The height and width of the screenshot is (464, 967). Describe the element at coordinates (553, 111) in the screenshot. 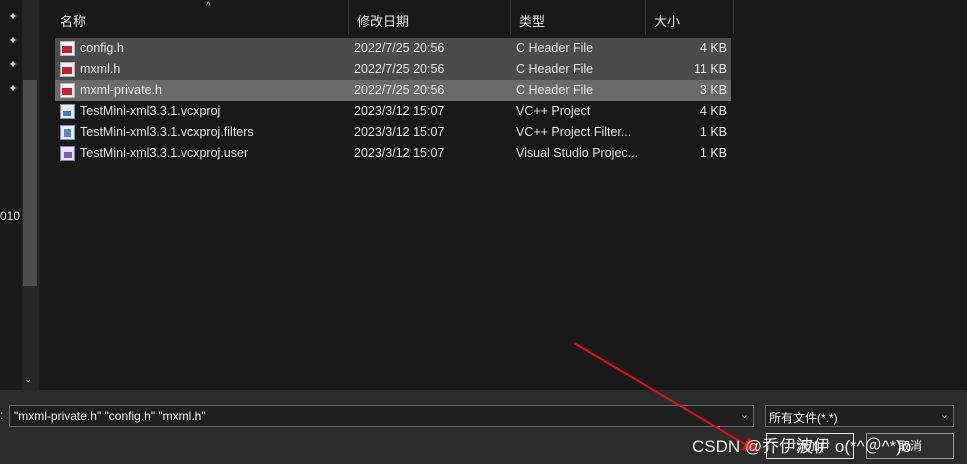

I see `file-type: VC++ Project` at that location.